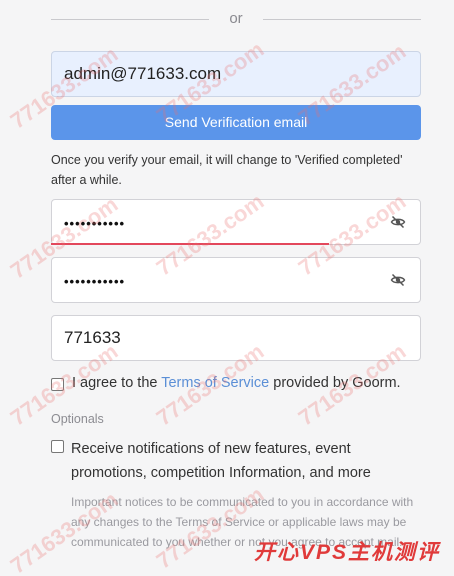 The image size is (454, 576). I want to click on terms-checkbox, so click(57, 384).